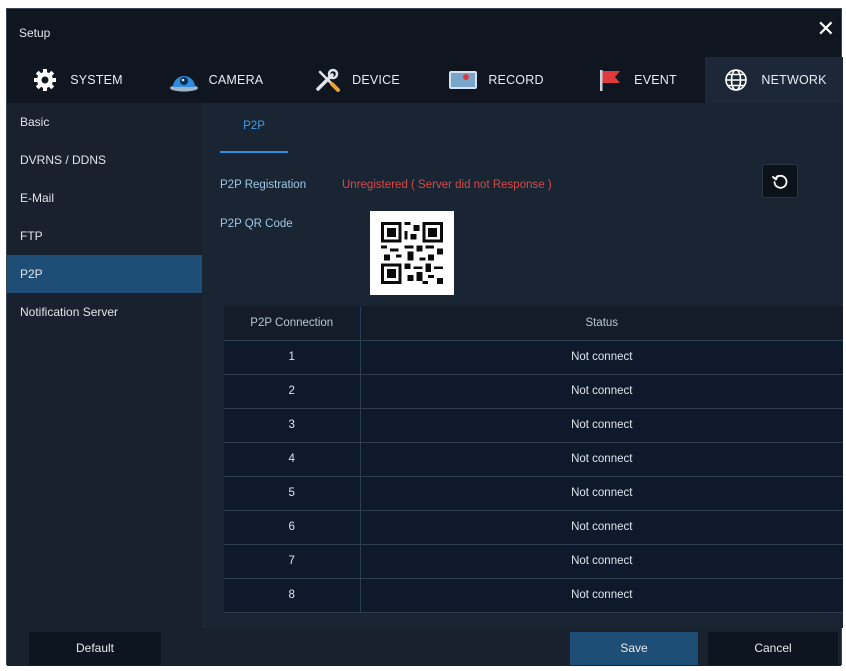 The height and width of the screenshot is (671, 846). Describe the element at coordinates (292, 561) in the screenshot. I see `connection-number: 7` at that location.